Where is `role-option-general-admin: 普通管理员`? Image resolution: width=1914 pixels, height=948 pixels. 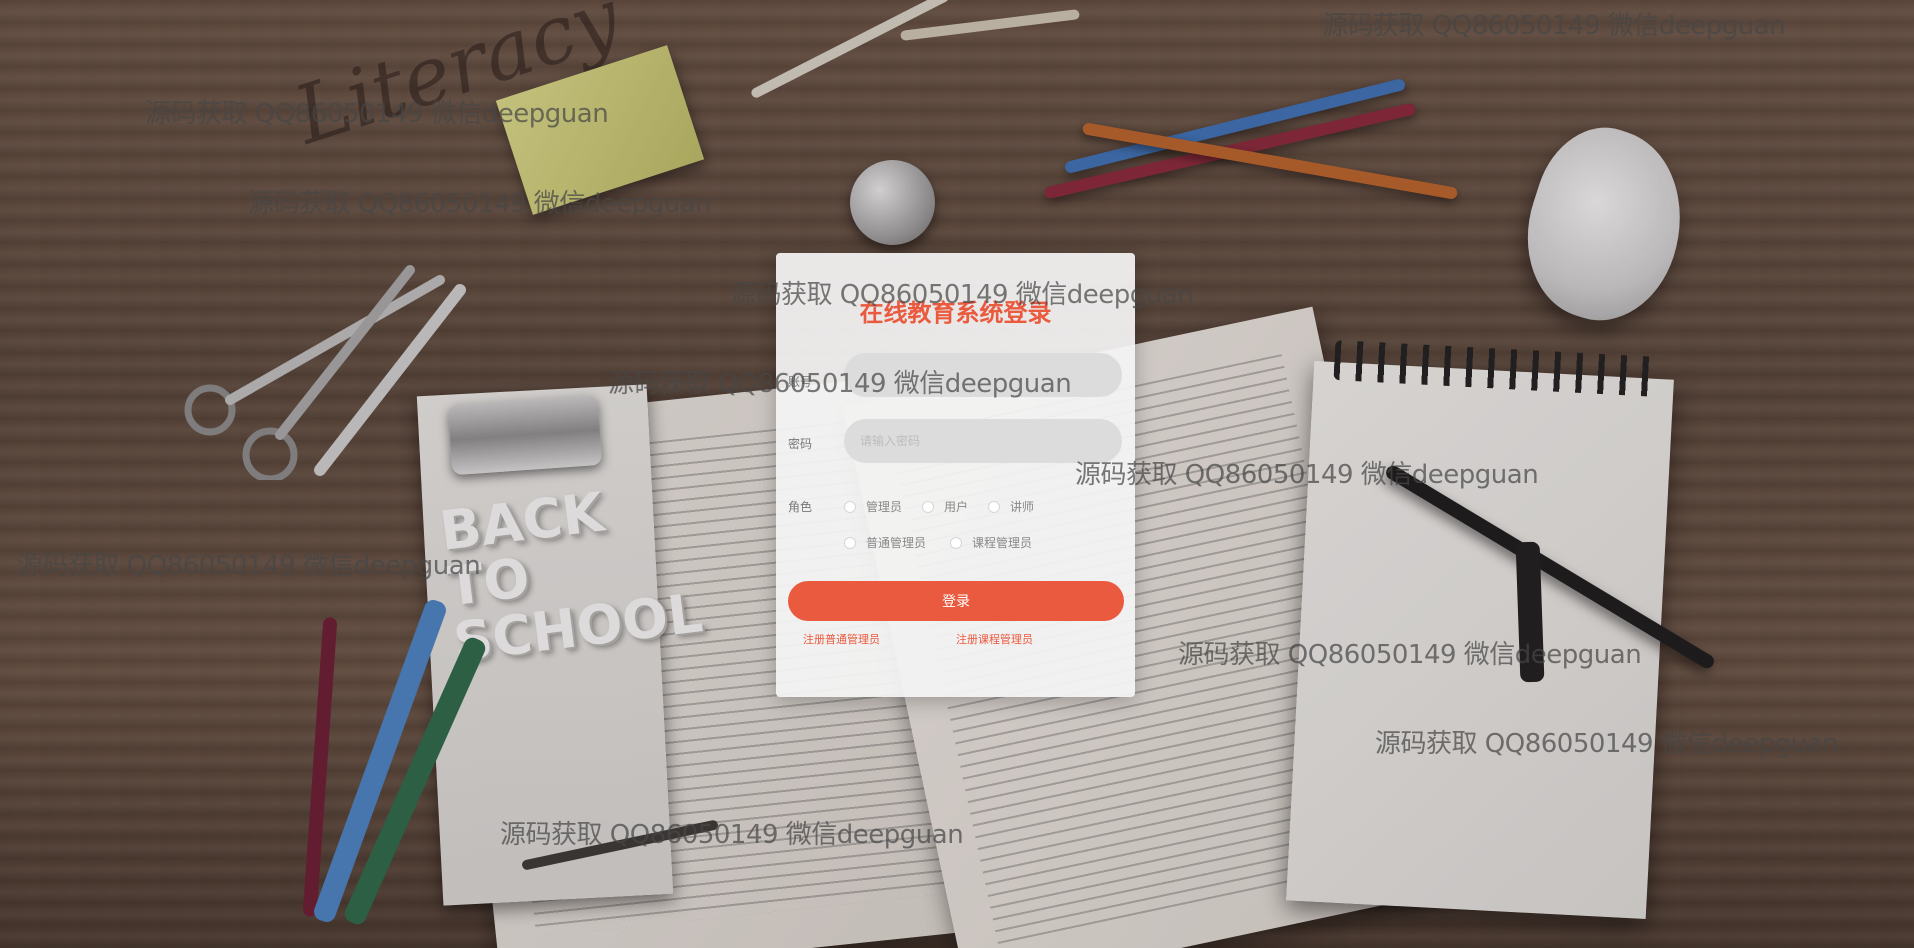
role-option-general-admin: 普通管理员 is located at coordinates (885, 542).